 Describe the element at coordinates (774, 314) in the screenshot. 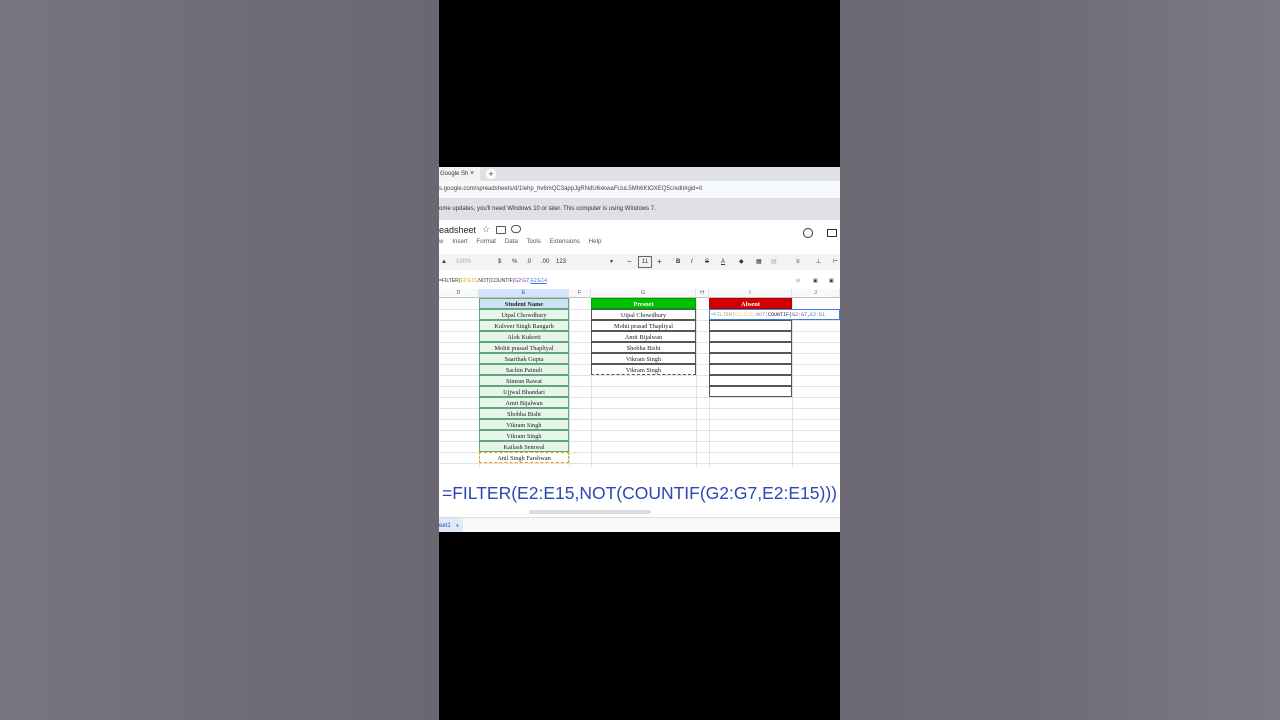

I see `active-cell-editor: =FILTER(E2:E15,NOT(COUNTIF(G2:G7,E2:E1` at that location.